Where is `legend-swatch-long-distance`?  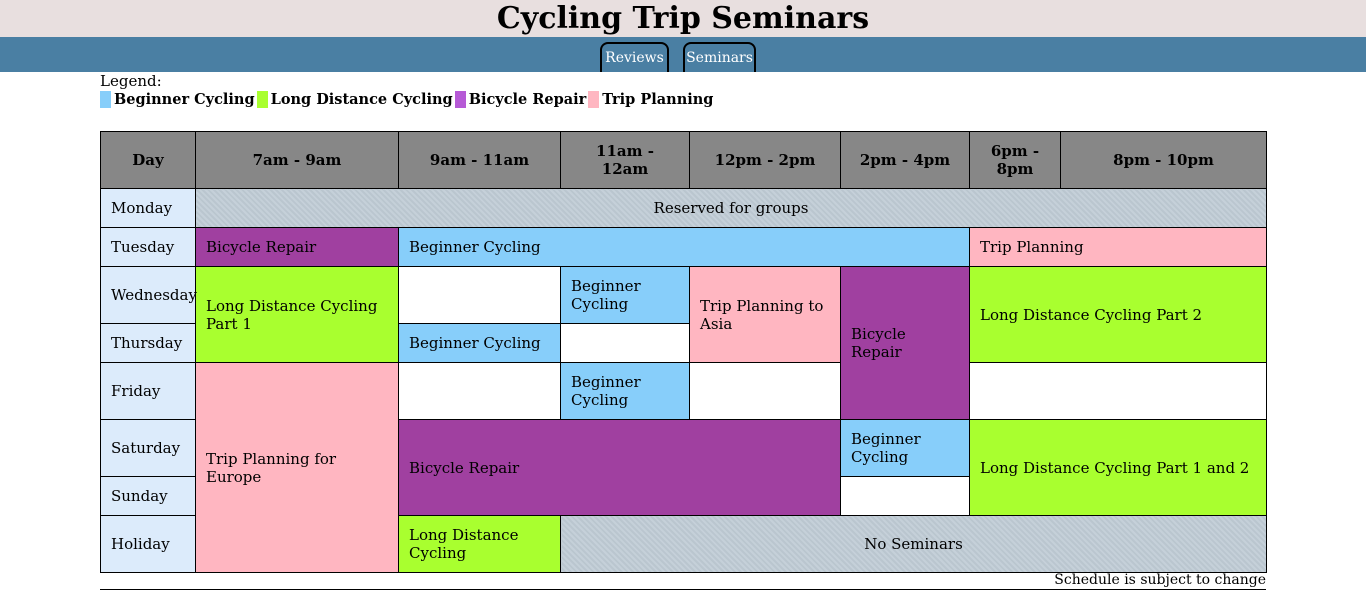 legend-swatch-long-distance is located at coordinates (262, 99).